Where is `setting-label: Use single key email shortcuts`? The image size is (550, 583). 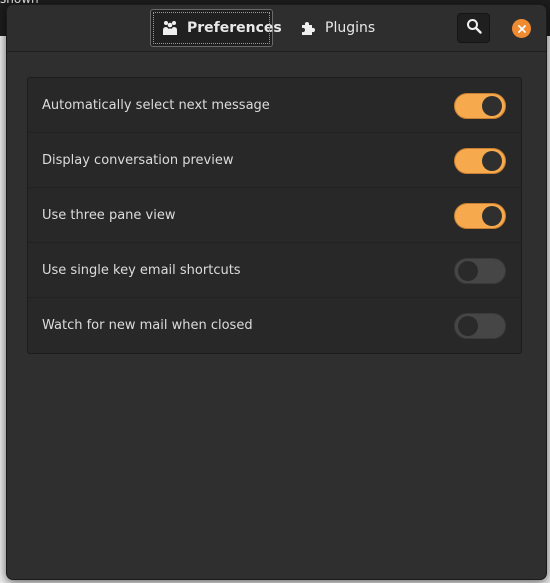
setting-label: Use single key email shortcuts is located at coordinates (141, 270).